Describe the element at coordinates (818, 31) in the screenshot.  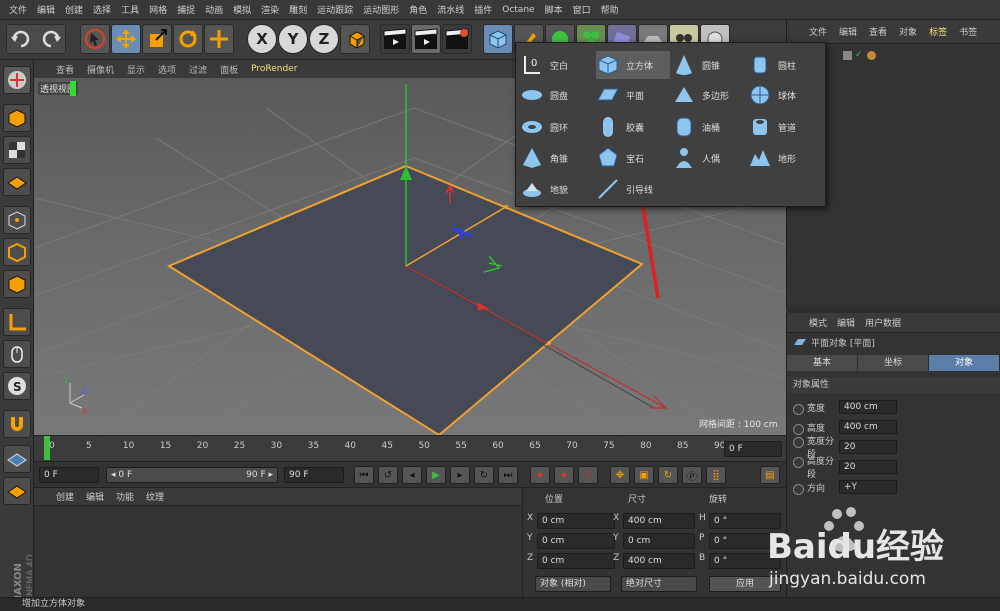
I see `obj-menu-file: 文件` at that location.